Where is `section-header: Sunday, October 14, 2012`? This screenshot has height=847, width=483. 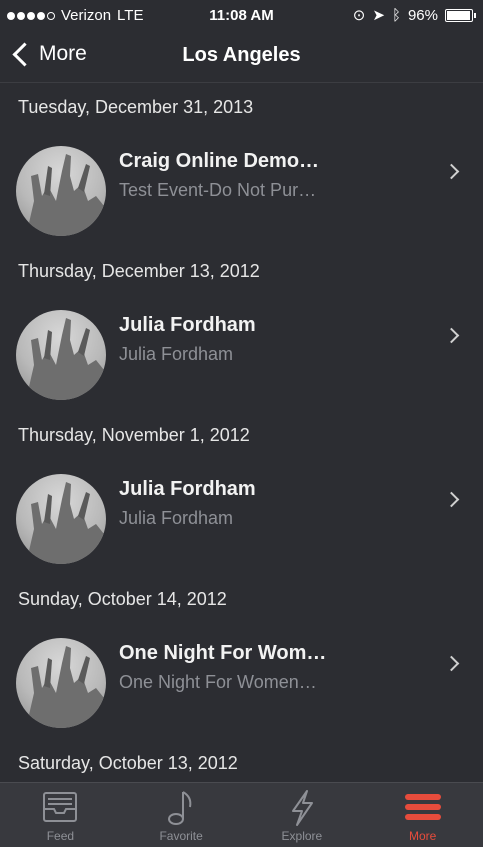 section-header: Sunday, October 14, 2012 is located at coordinates (122, 598).